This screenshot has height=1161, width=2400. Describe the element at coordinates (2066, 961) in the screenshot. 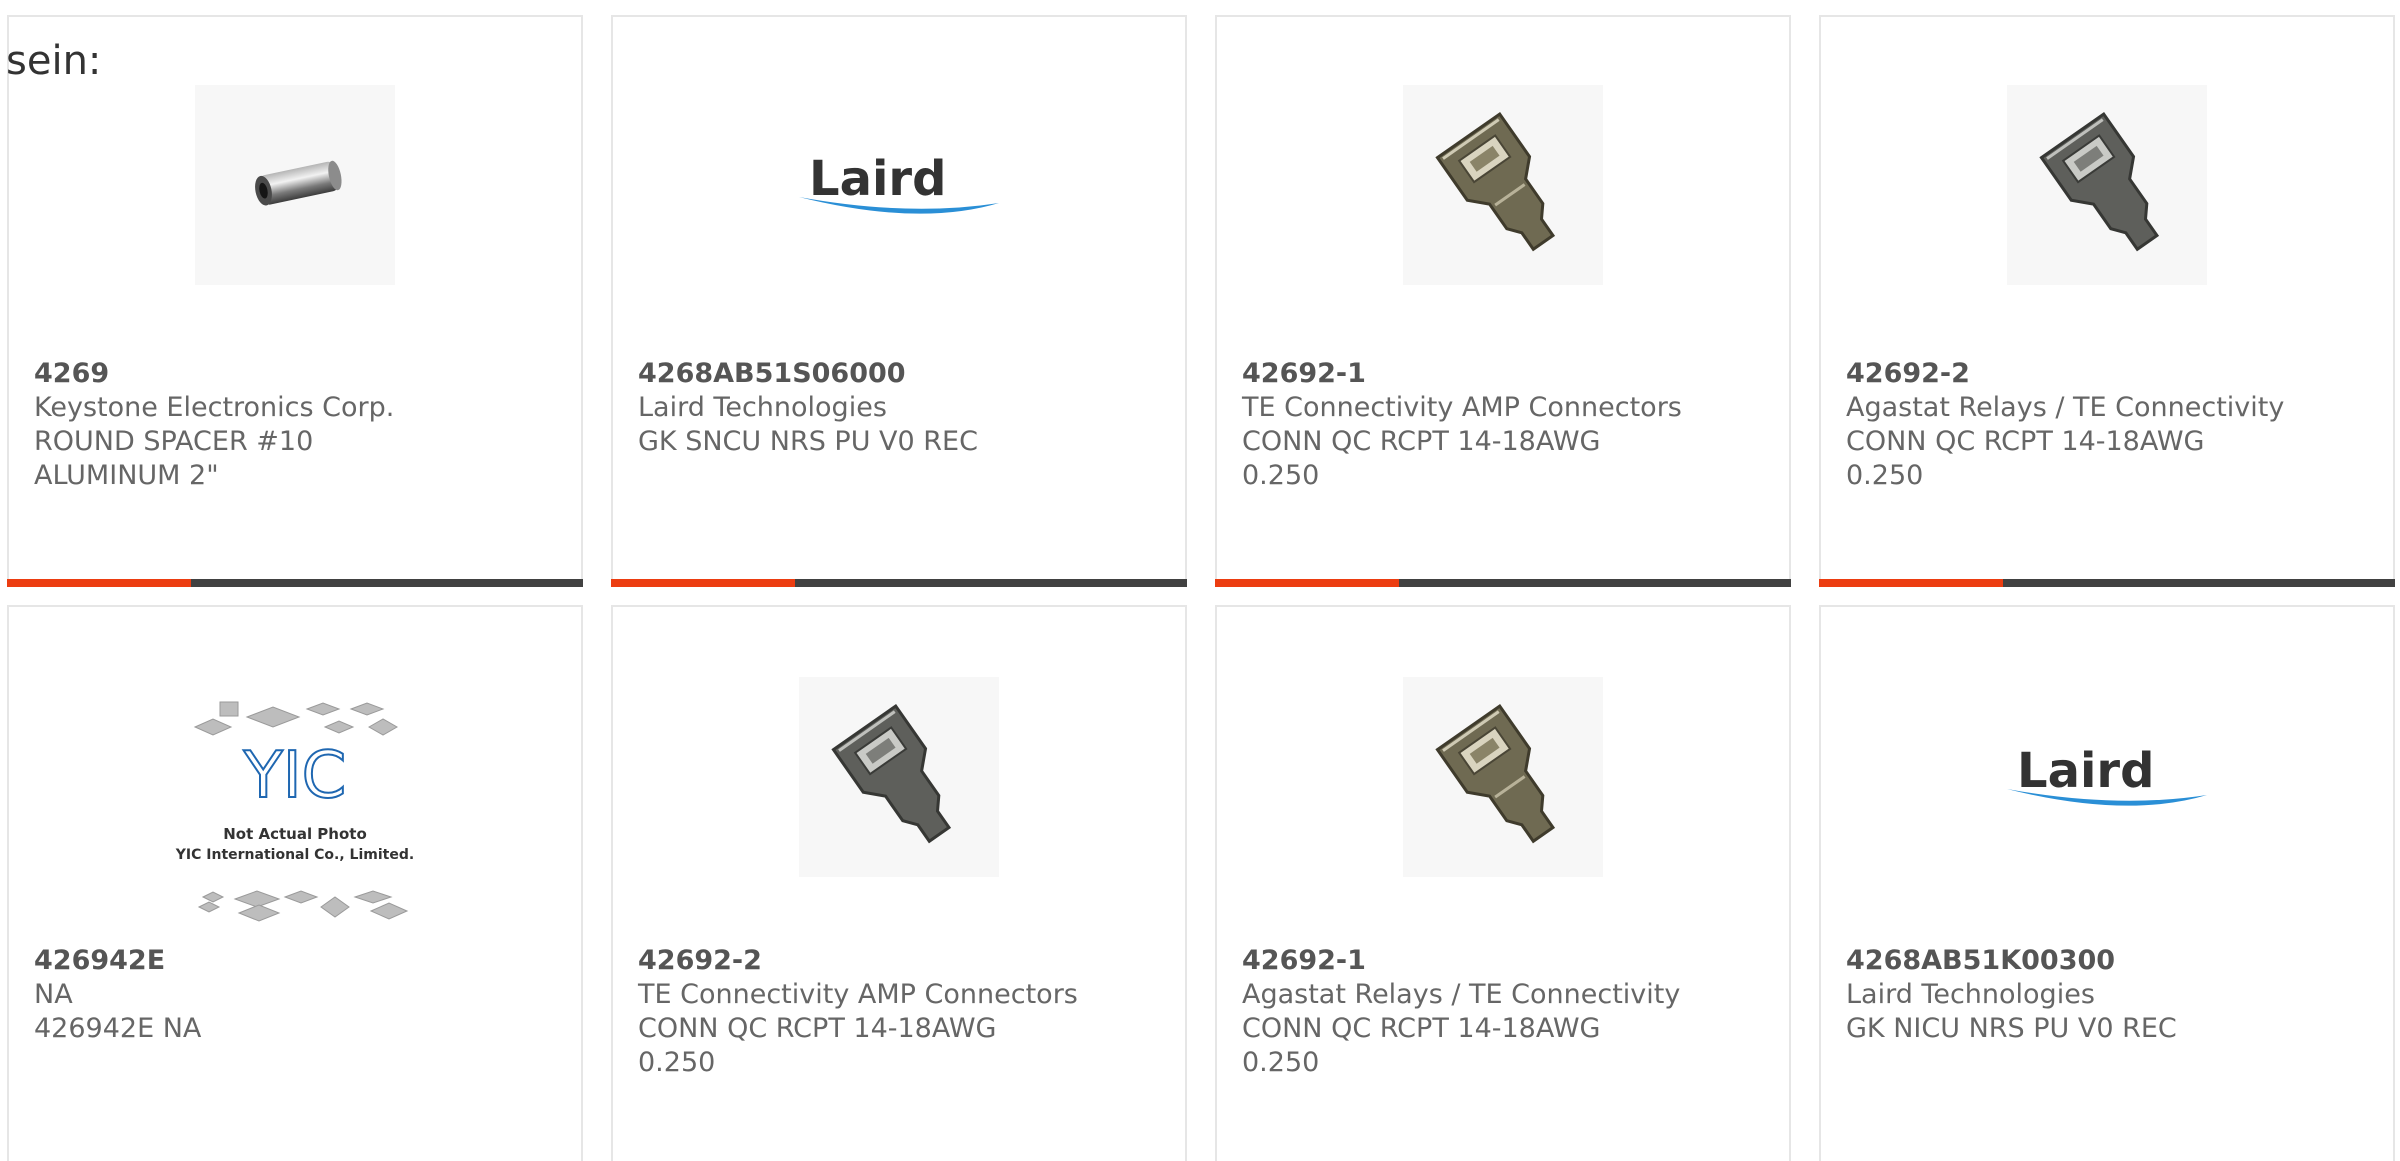

I see `part-number: 4268AB51K00300` at that location.